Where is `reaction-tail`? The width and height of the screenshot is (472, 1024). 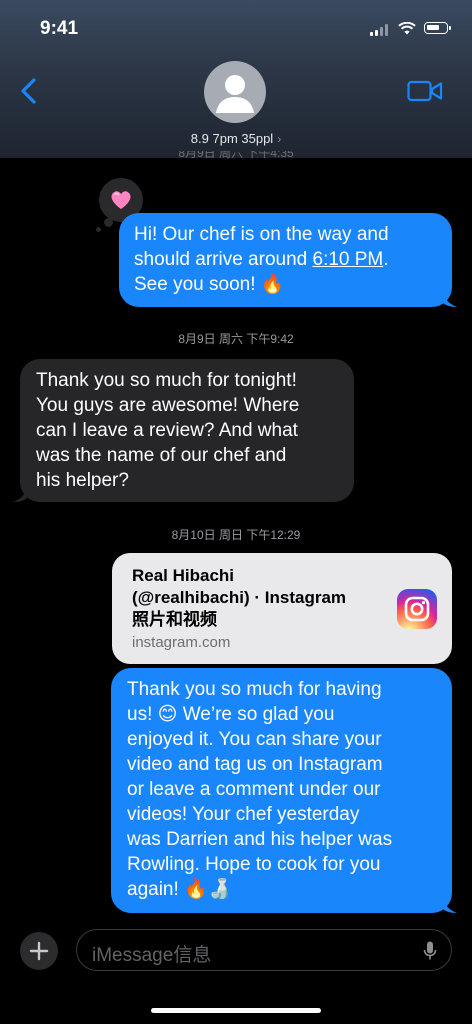 reaction-tail is located at coordinates (98, 229).